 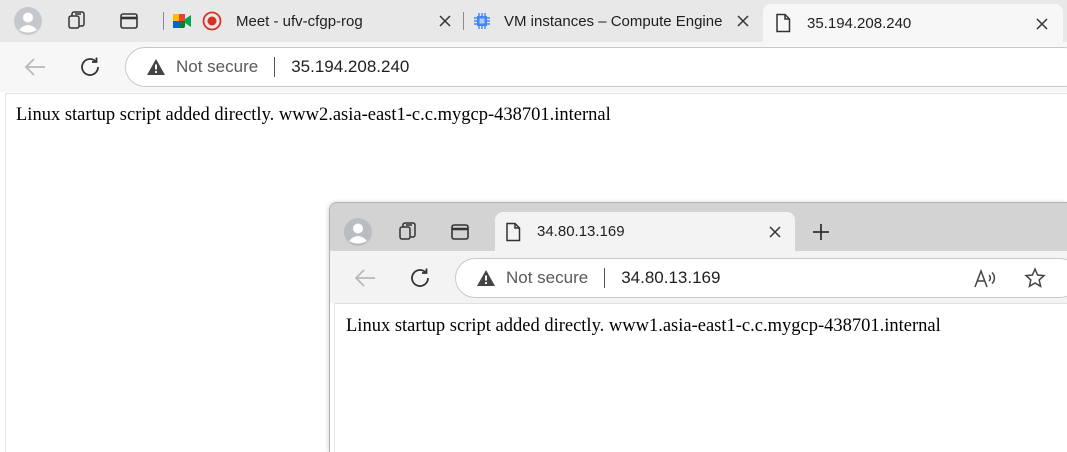 What do you see at coordinates (350, 67) in the screenshot?
I see `url-text: 35.194.208.240` at bounding box center [350, 67].